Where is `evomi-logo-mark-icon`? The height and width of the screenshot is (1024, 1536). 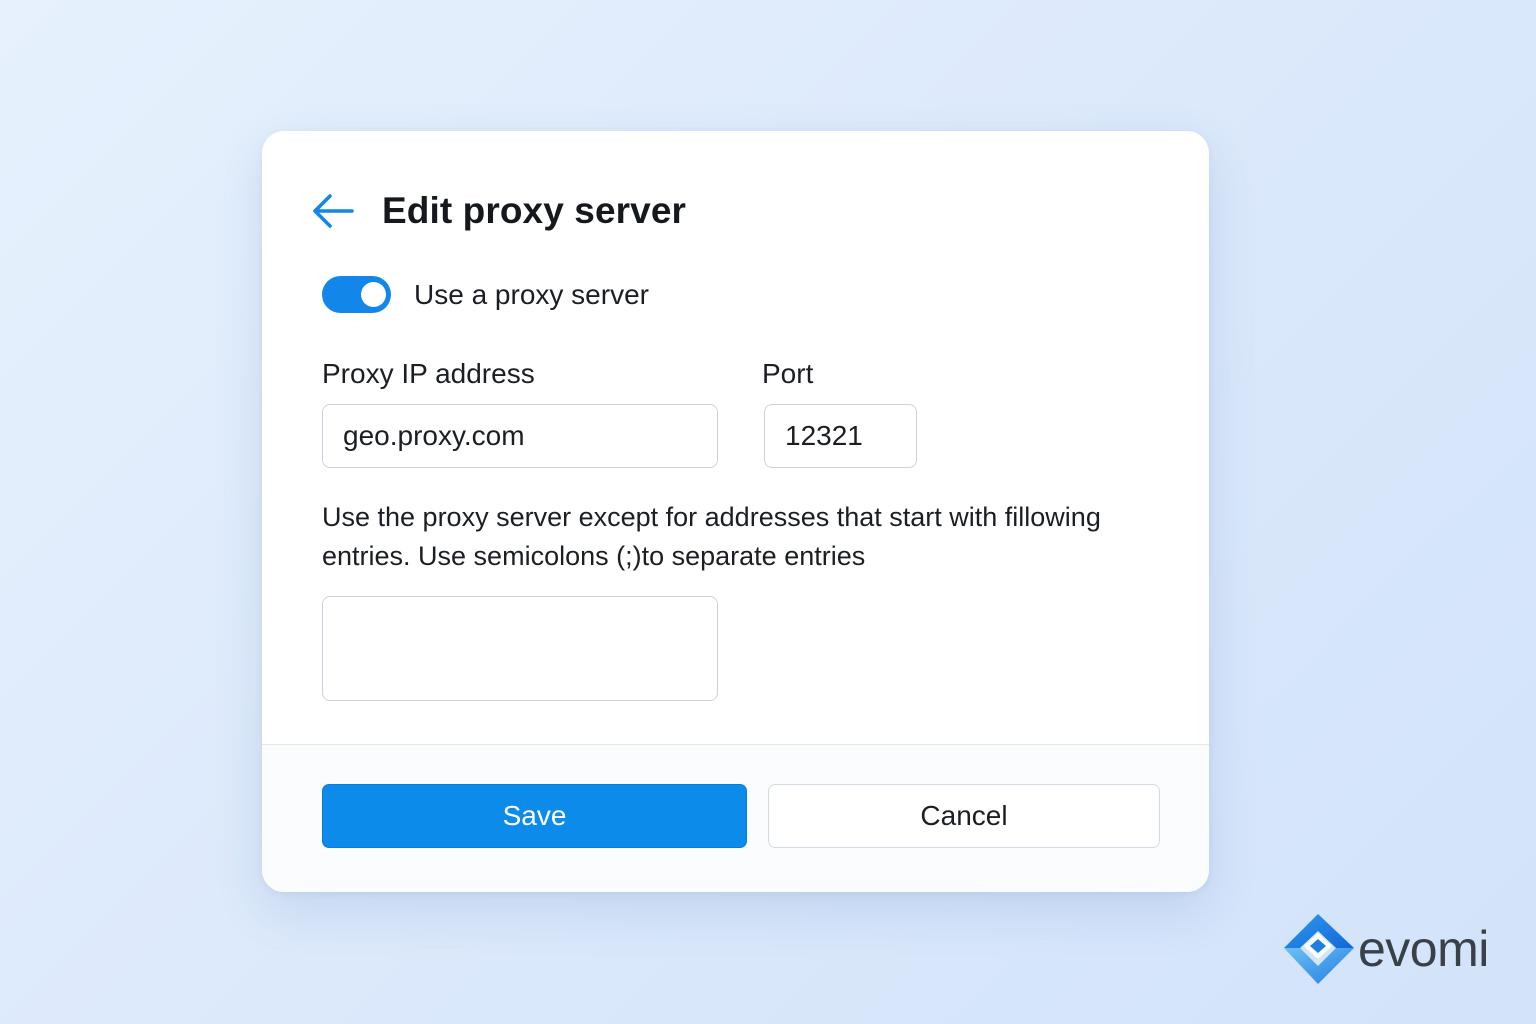
evomi-logo-mark-icon is located at coordinates (1319, 949).